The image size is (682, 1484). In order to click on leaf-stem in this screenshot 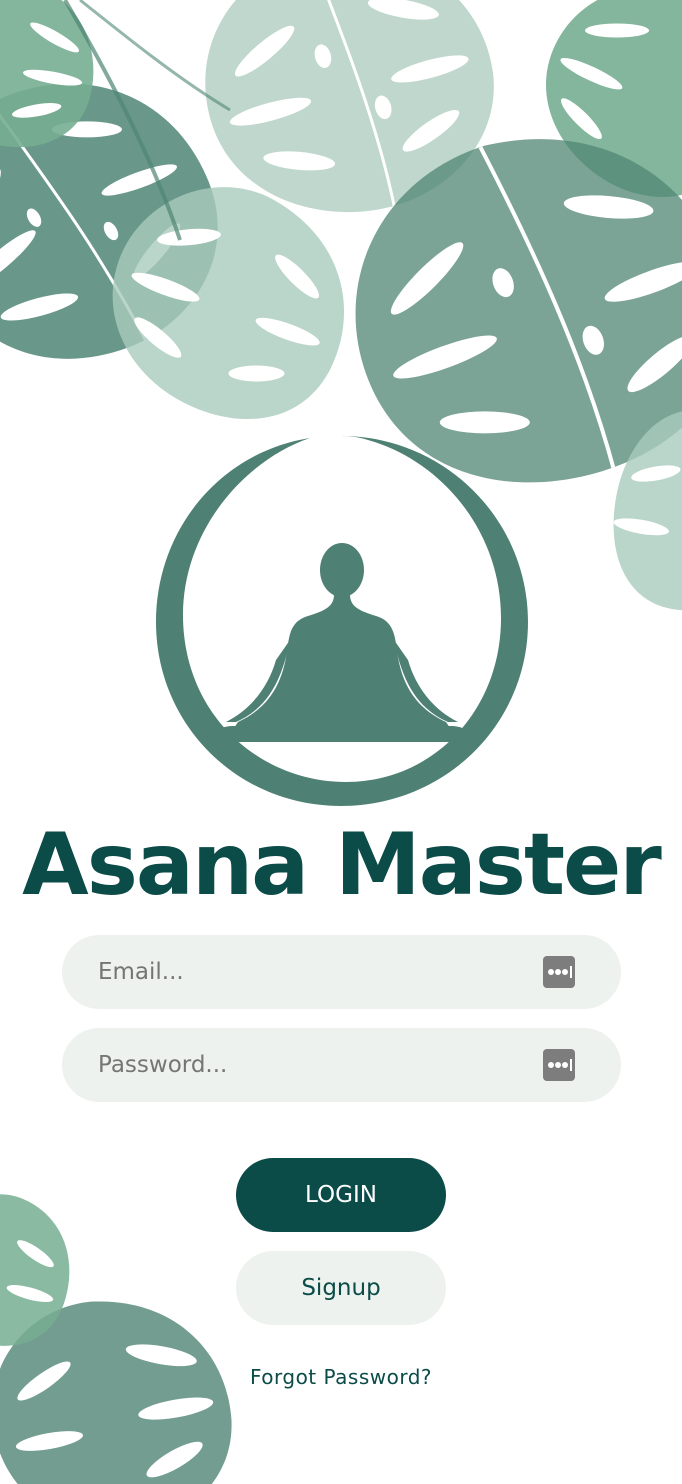, I will do `click(122, 120)`.